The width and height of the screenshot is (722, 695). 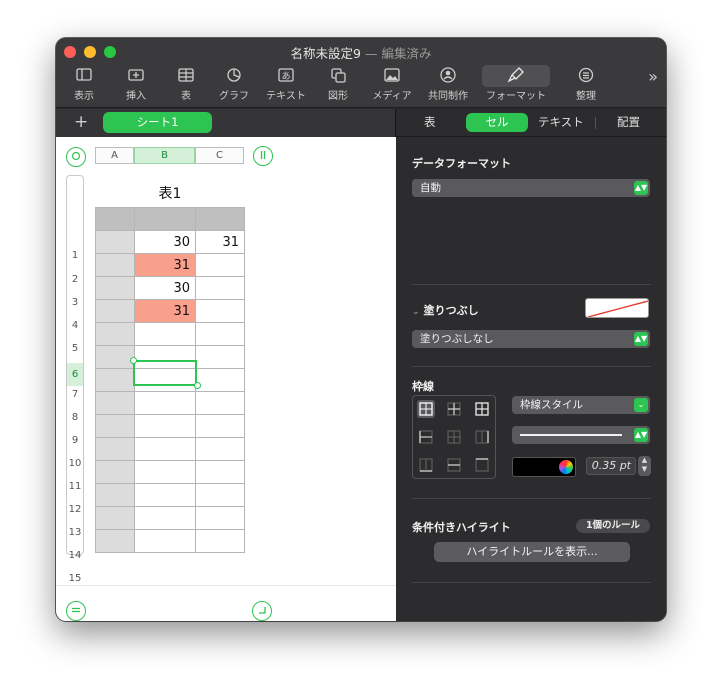 I want to click on cell-a6, so click(x=115, y=334).